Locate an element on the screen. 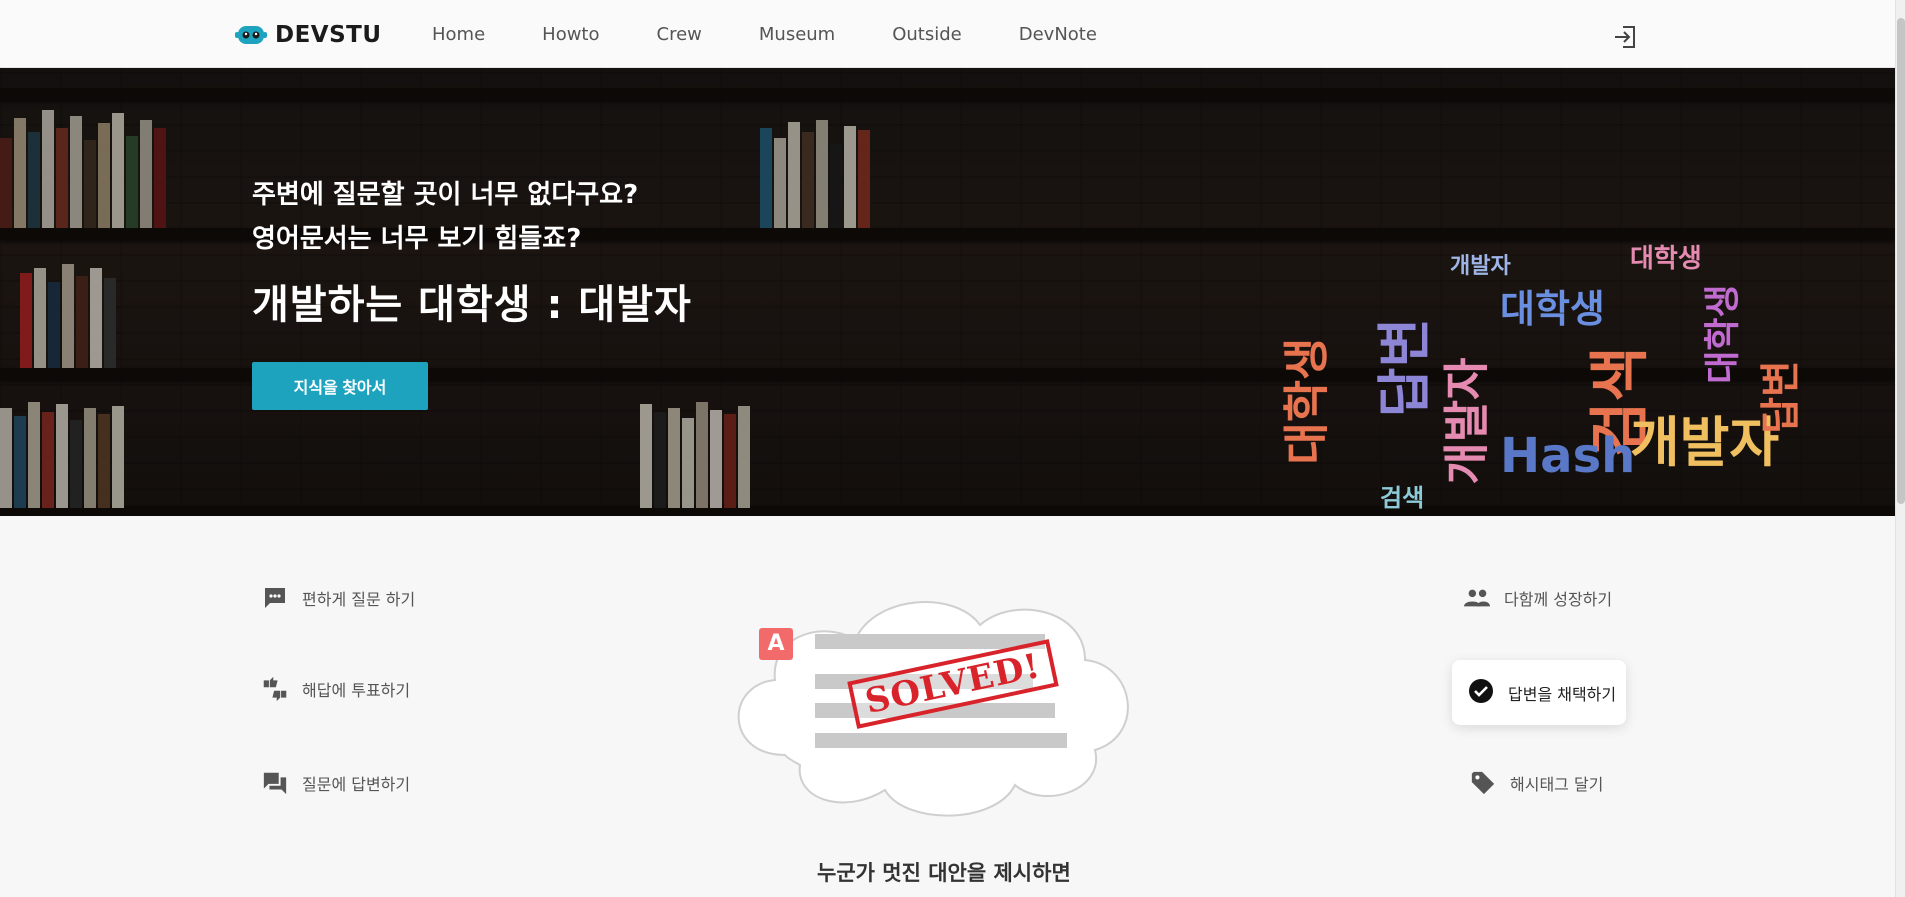 This screenshot has height=897, width=1905. hero-title: 개발하는 대학생 : 대발자 is located at coordinates (472, 305).